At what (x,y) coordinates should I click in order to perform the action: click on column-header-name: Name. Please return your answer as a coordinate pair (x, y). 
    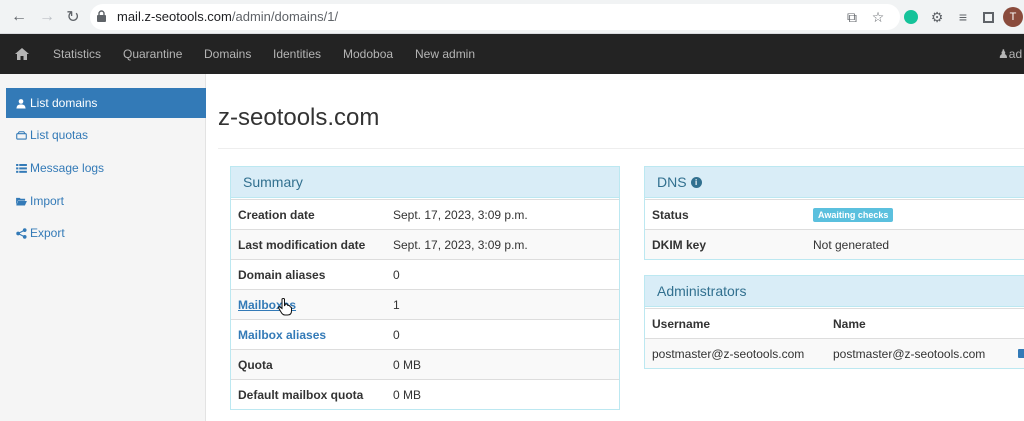
    Looking at the image, I should click on (849, 323).